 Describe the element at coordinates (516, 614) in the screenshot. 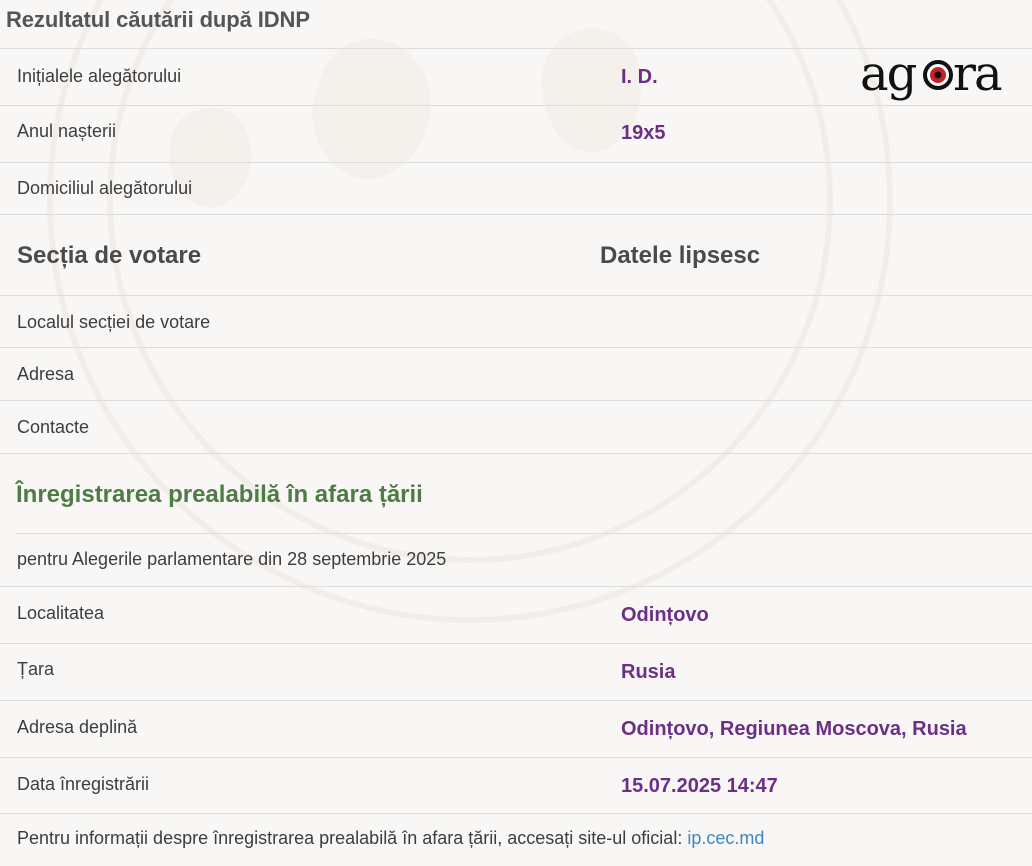

I see `row-locality: Localitatea Odințovo` at that location.